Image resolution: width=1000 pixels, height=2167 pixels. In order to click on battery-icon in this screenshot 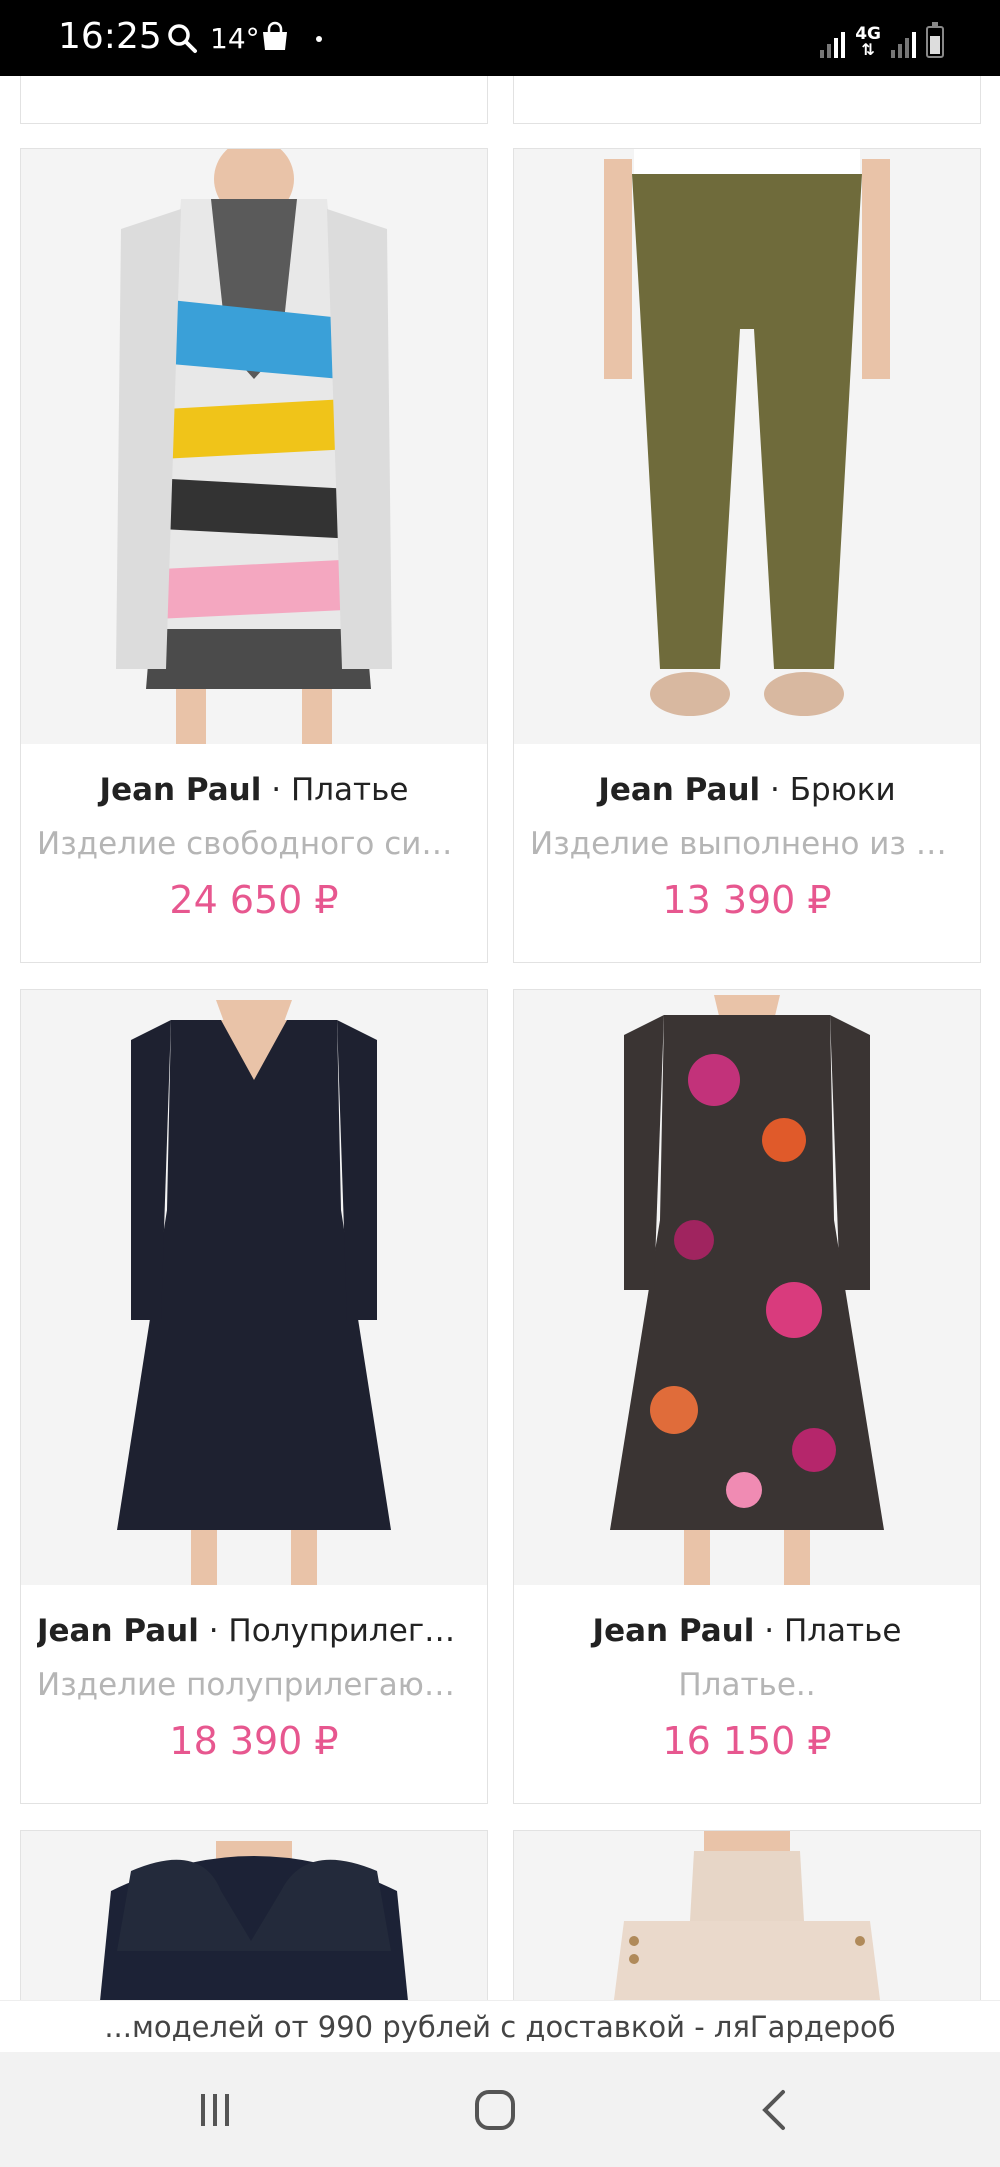, I will do `click(935, 40)`.